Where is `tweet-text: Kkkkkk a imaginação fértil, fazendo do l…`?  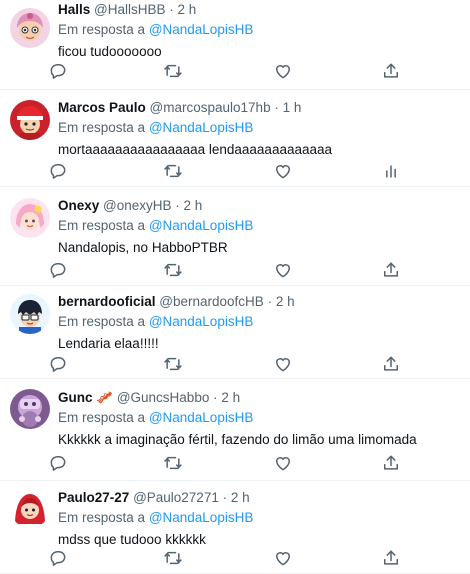 tweet-text: Kkkkkk a imaginação fértil, fazendo do l… is located at coordinates (237, 439).